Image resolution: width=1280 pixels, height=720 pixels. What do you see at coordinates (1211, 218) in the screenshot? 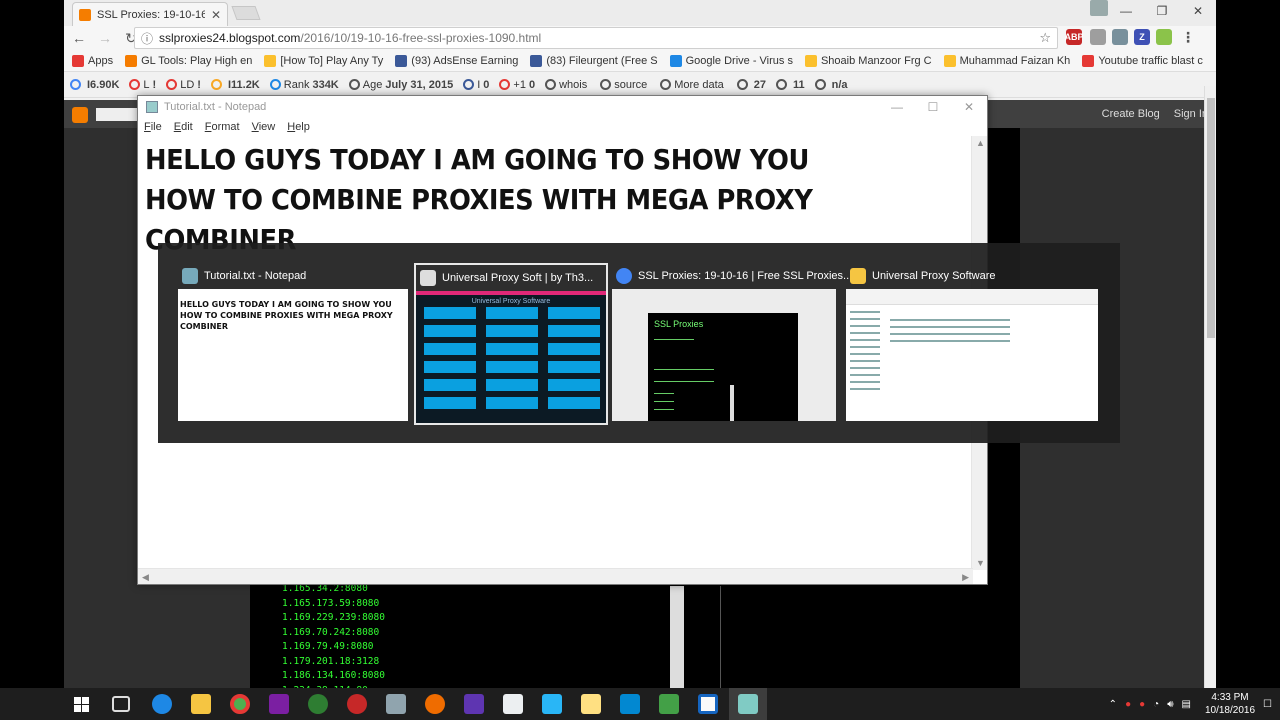
I see `scrollbar-thumb` at bounding box center [1211, 218].